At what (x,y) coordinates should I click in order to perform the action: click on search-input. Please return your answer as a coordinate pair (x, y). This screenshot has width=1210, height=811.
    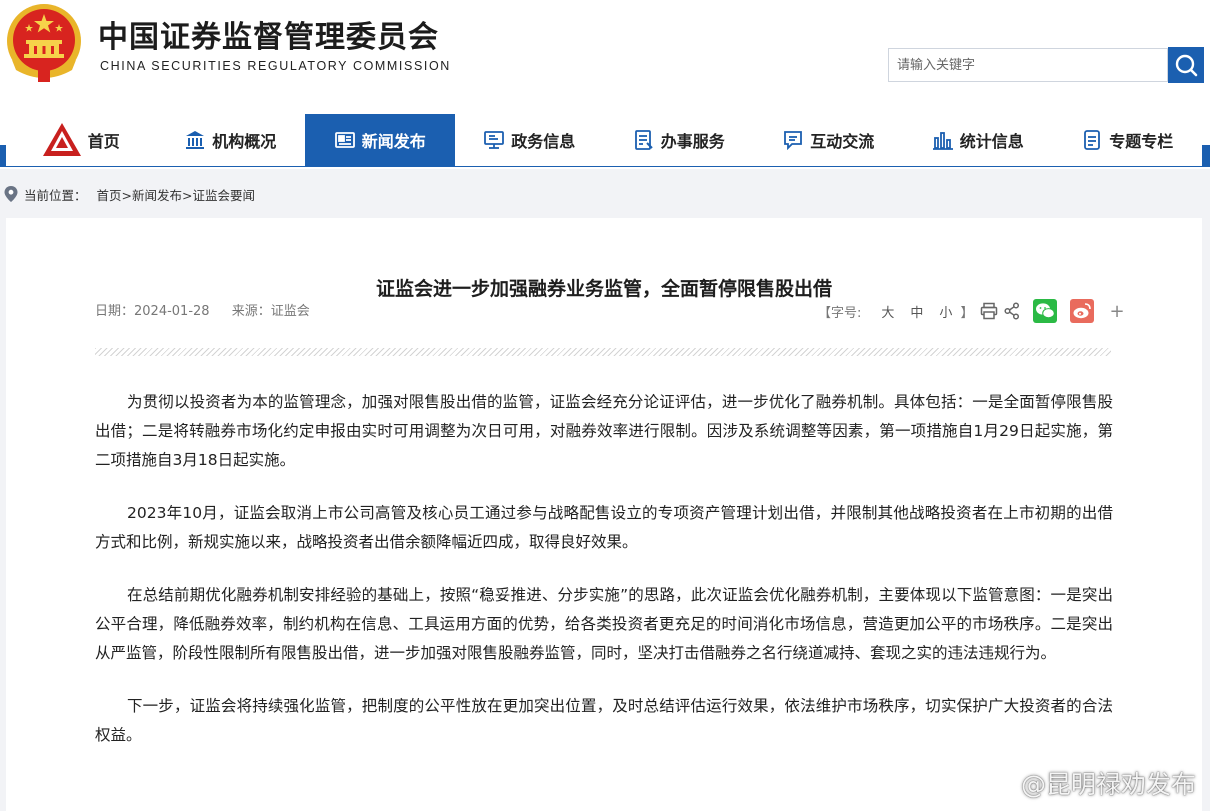
    Looking at the image, I should click on (1028, 65).